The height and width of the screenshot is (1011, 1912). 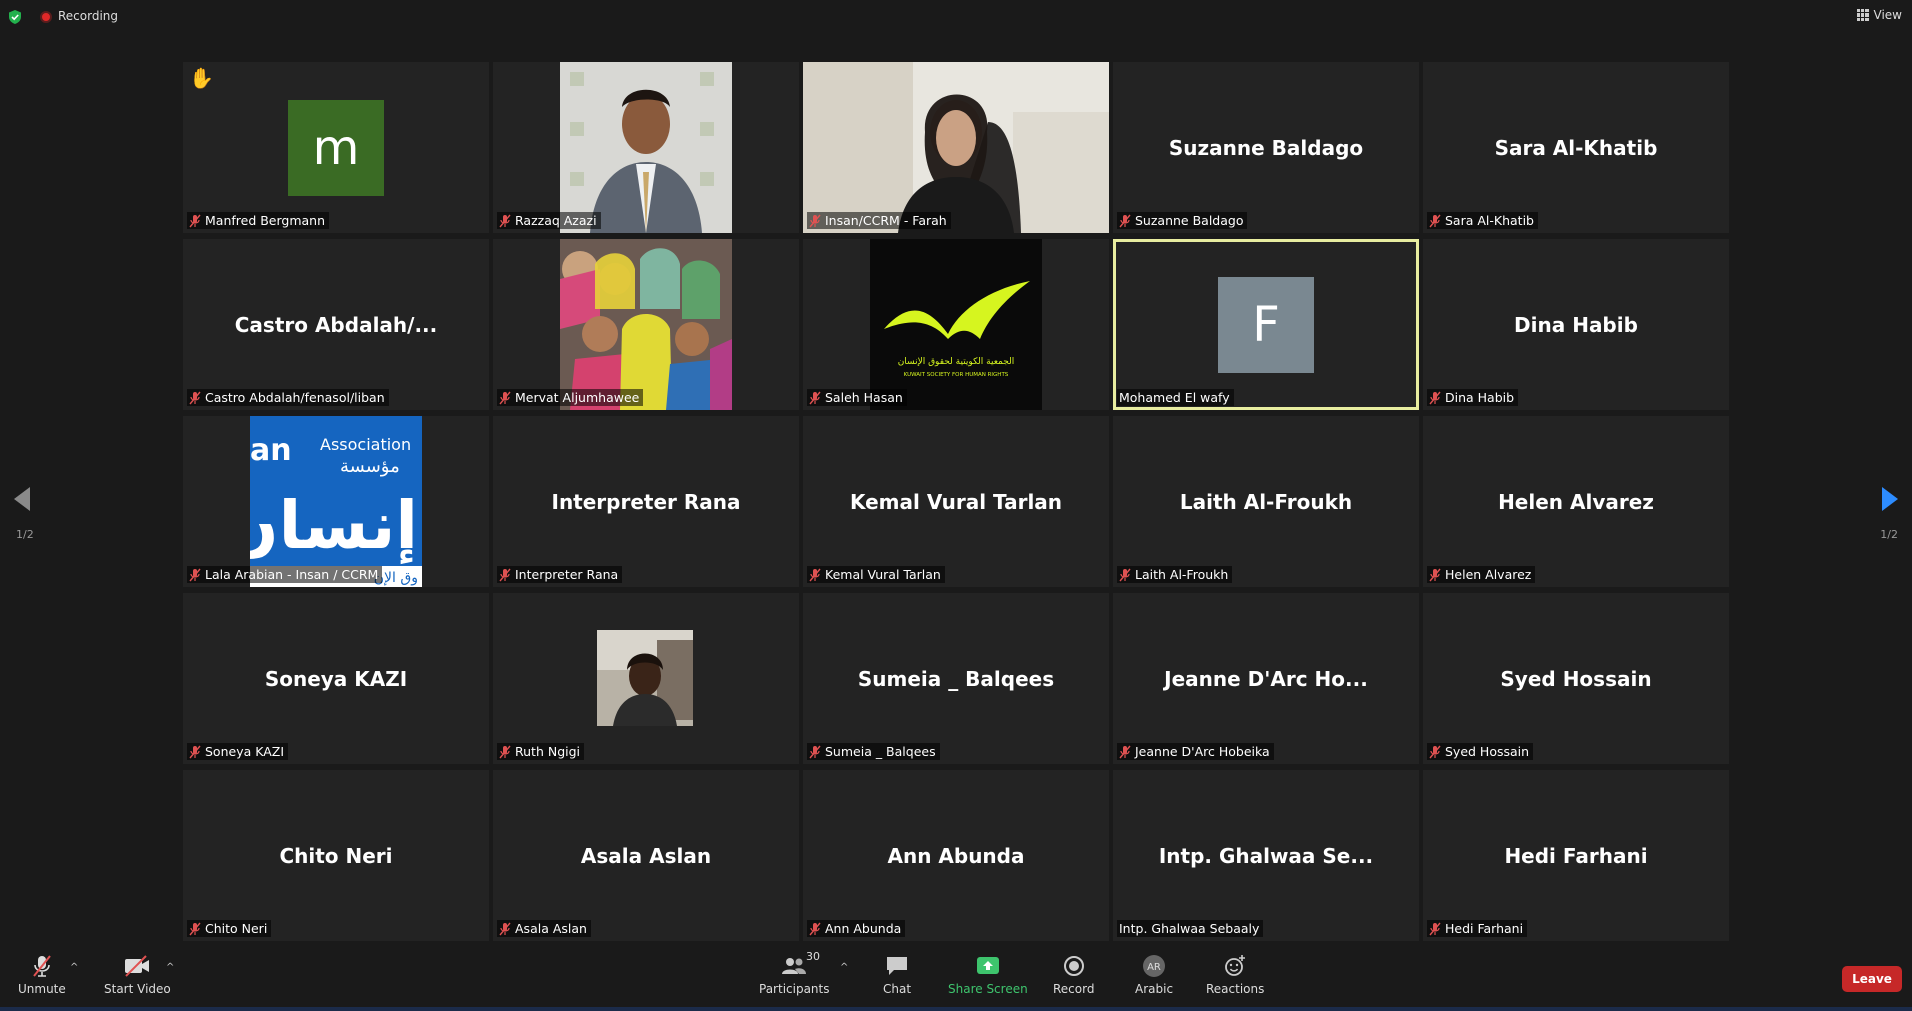 I want to click on participant-display-name: Kemal Vural Tarlan, so click(x=956, y=501).